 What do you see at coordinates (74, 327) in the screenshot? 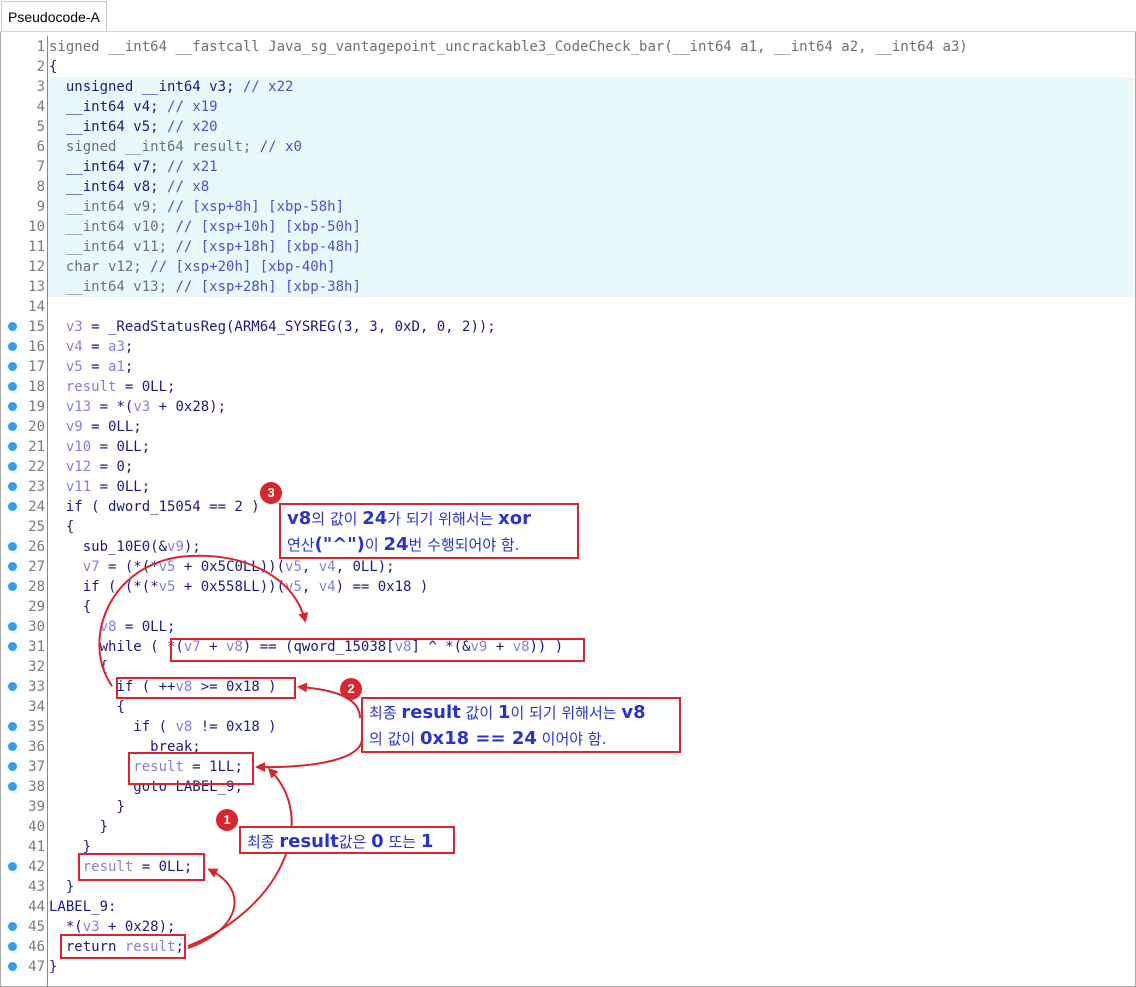
I see `code-token: v3` at bounding box center [74, 327].